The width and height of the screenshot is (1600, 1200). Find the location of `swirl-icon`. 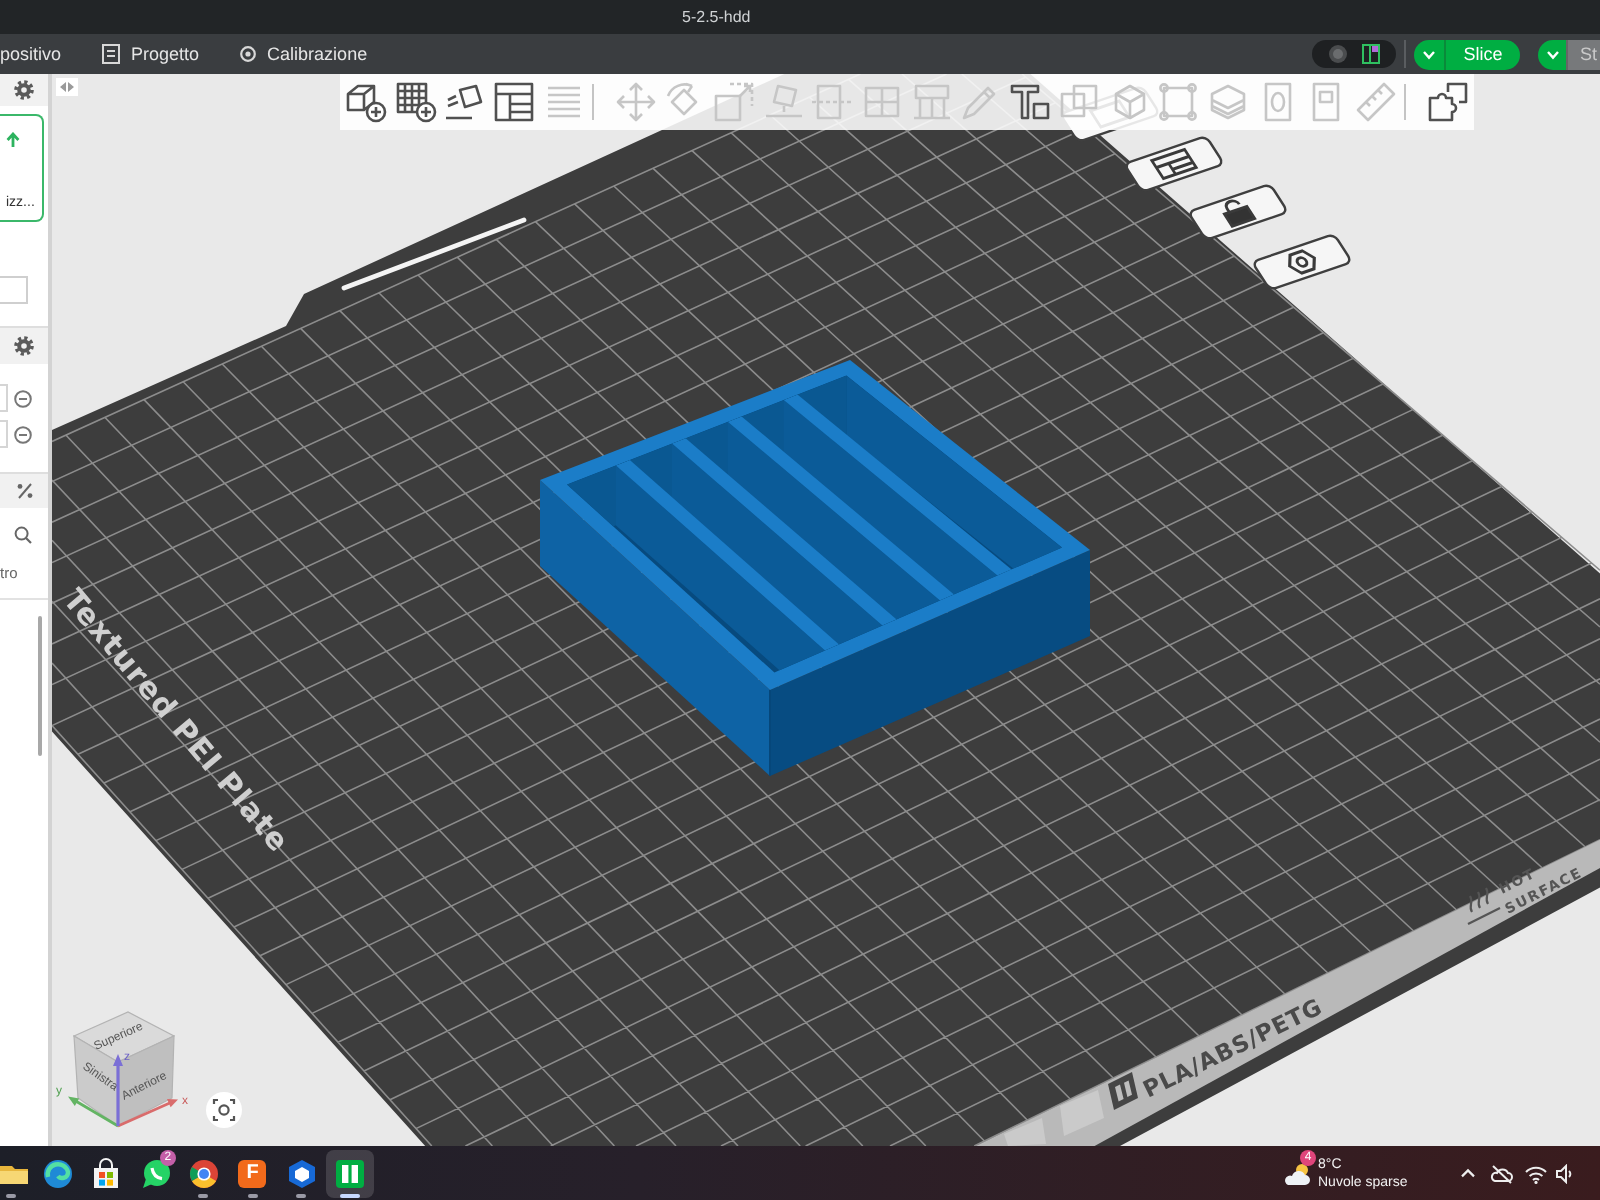

swirl-icon is located at coordinates (58, 1173).